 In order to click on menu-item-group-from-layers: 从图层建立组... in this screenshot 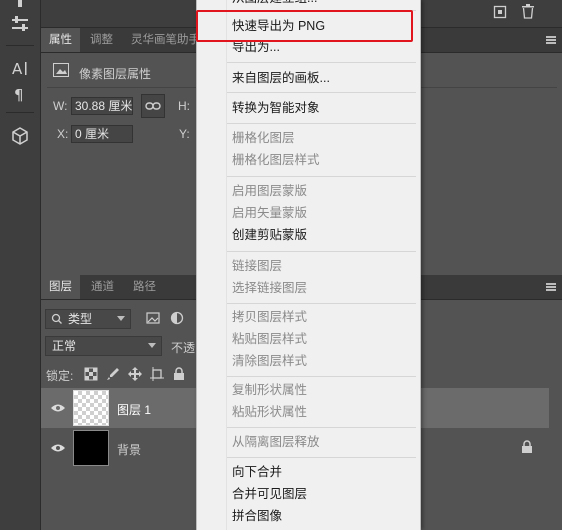, I will do `click(274, 4)`.